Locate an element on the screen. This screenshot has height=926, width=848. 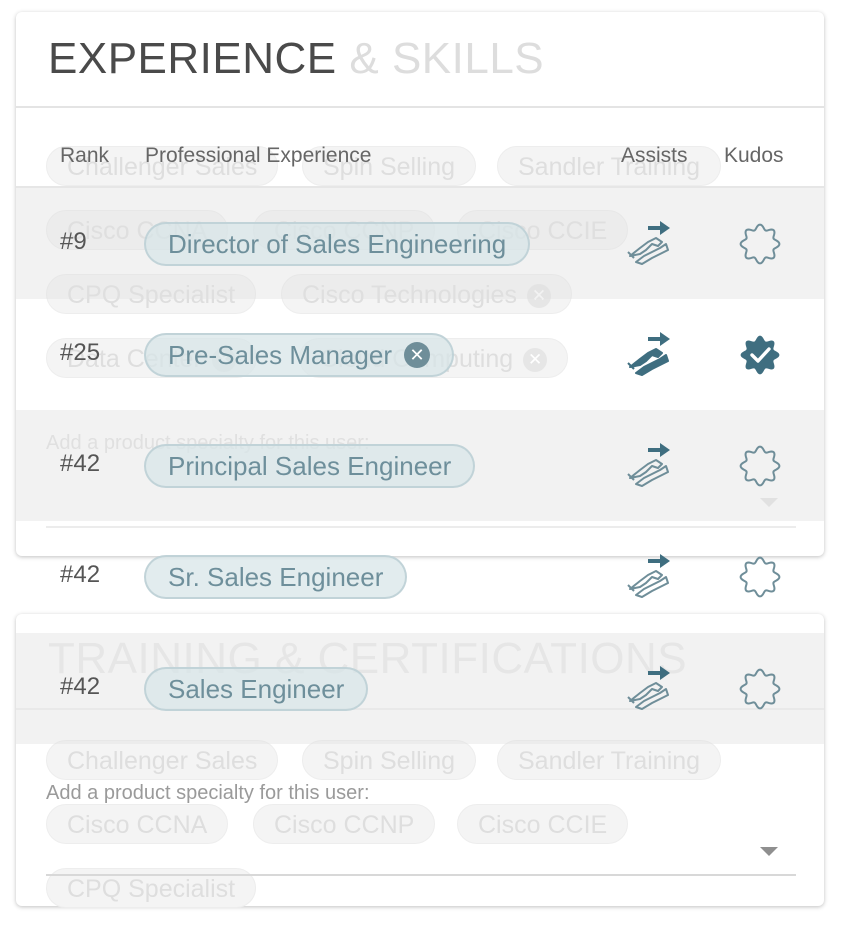
ghost-tag: Challenger Sales is located at coordinates (162, 760).